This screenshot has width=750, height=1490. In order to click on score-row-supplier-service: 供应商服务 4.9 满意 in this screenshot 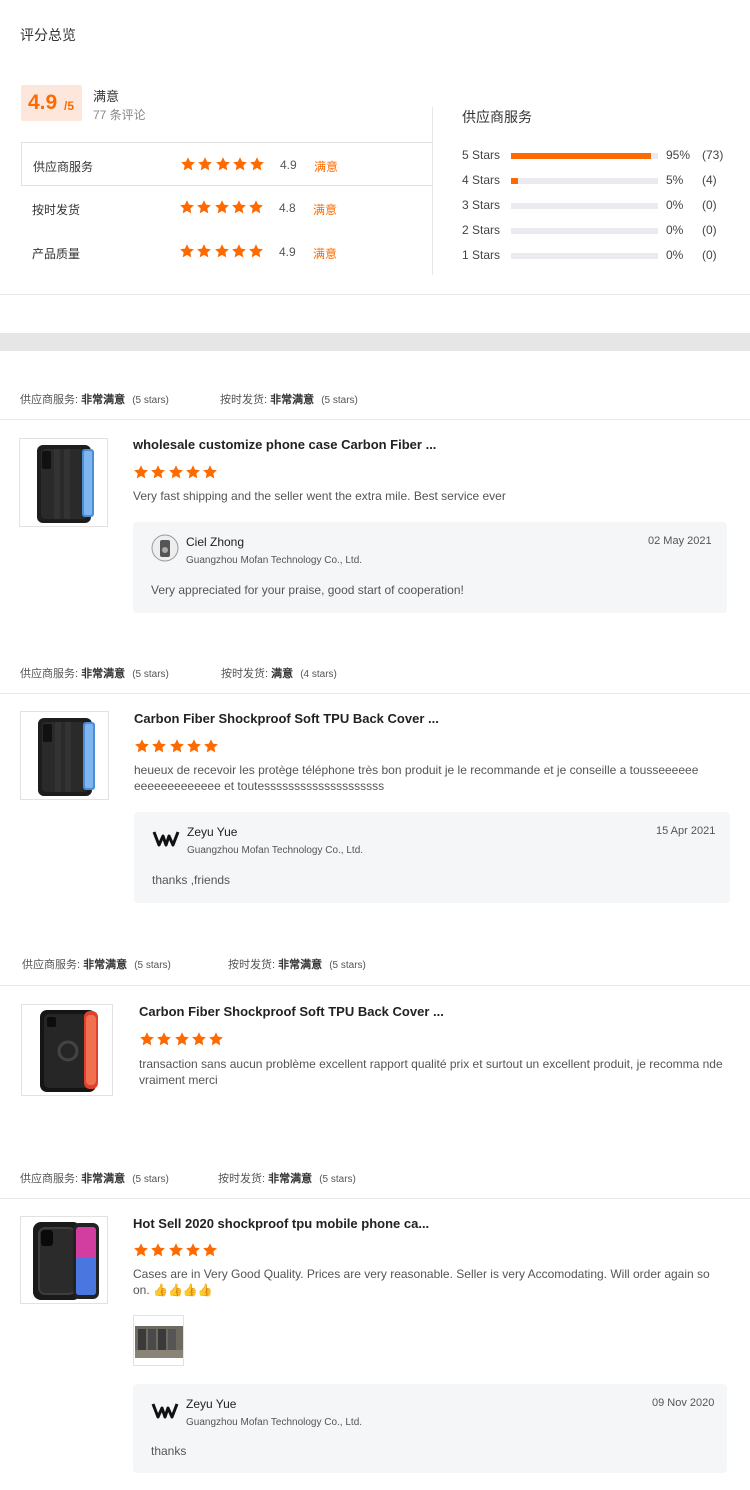, I will do `click(227, 164)`.